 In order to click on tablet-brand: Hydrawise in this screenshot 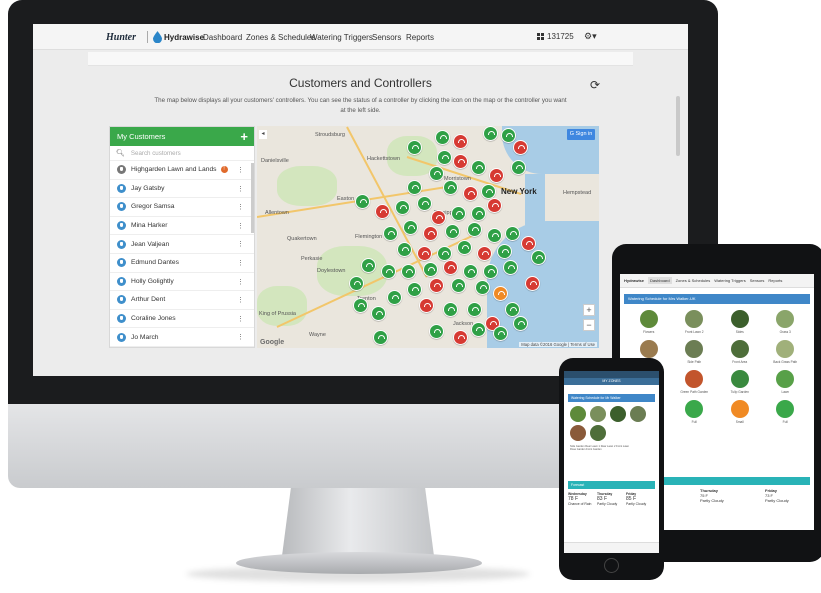, I will do `click(634, 280)`.